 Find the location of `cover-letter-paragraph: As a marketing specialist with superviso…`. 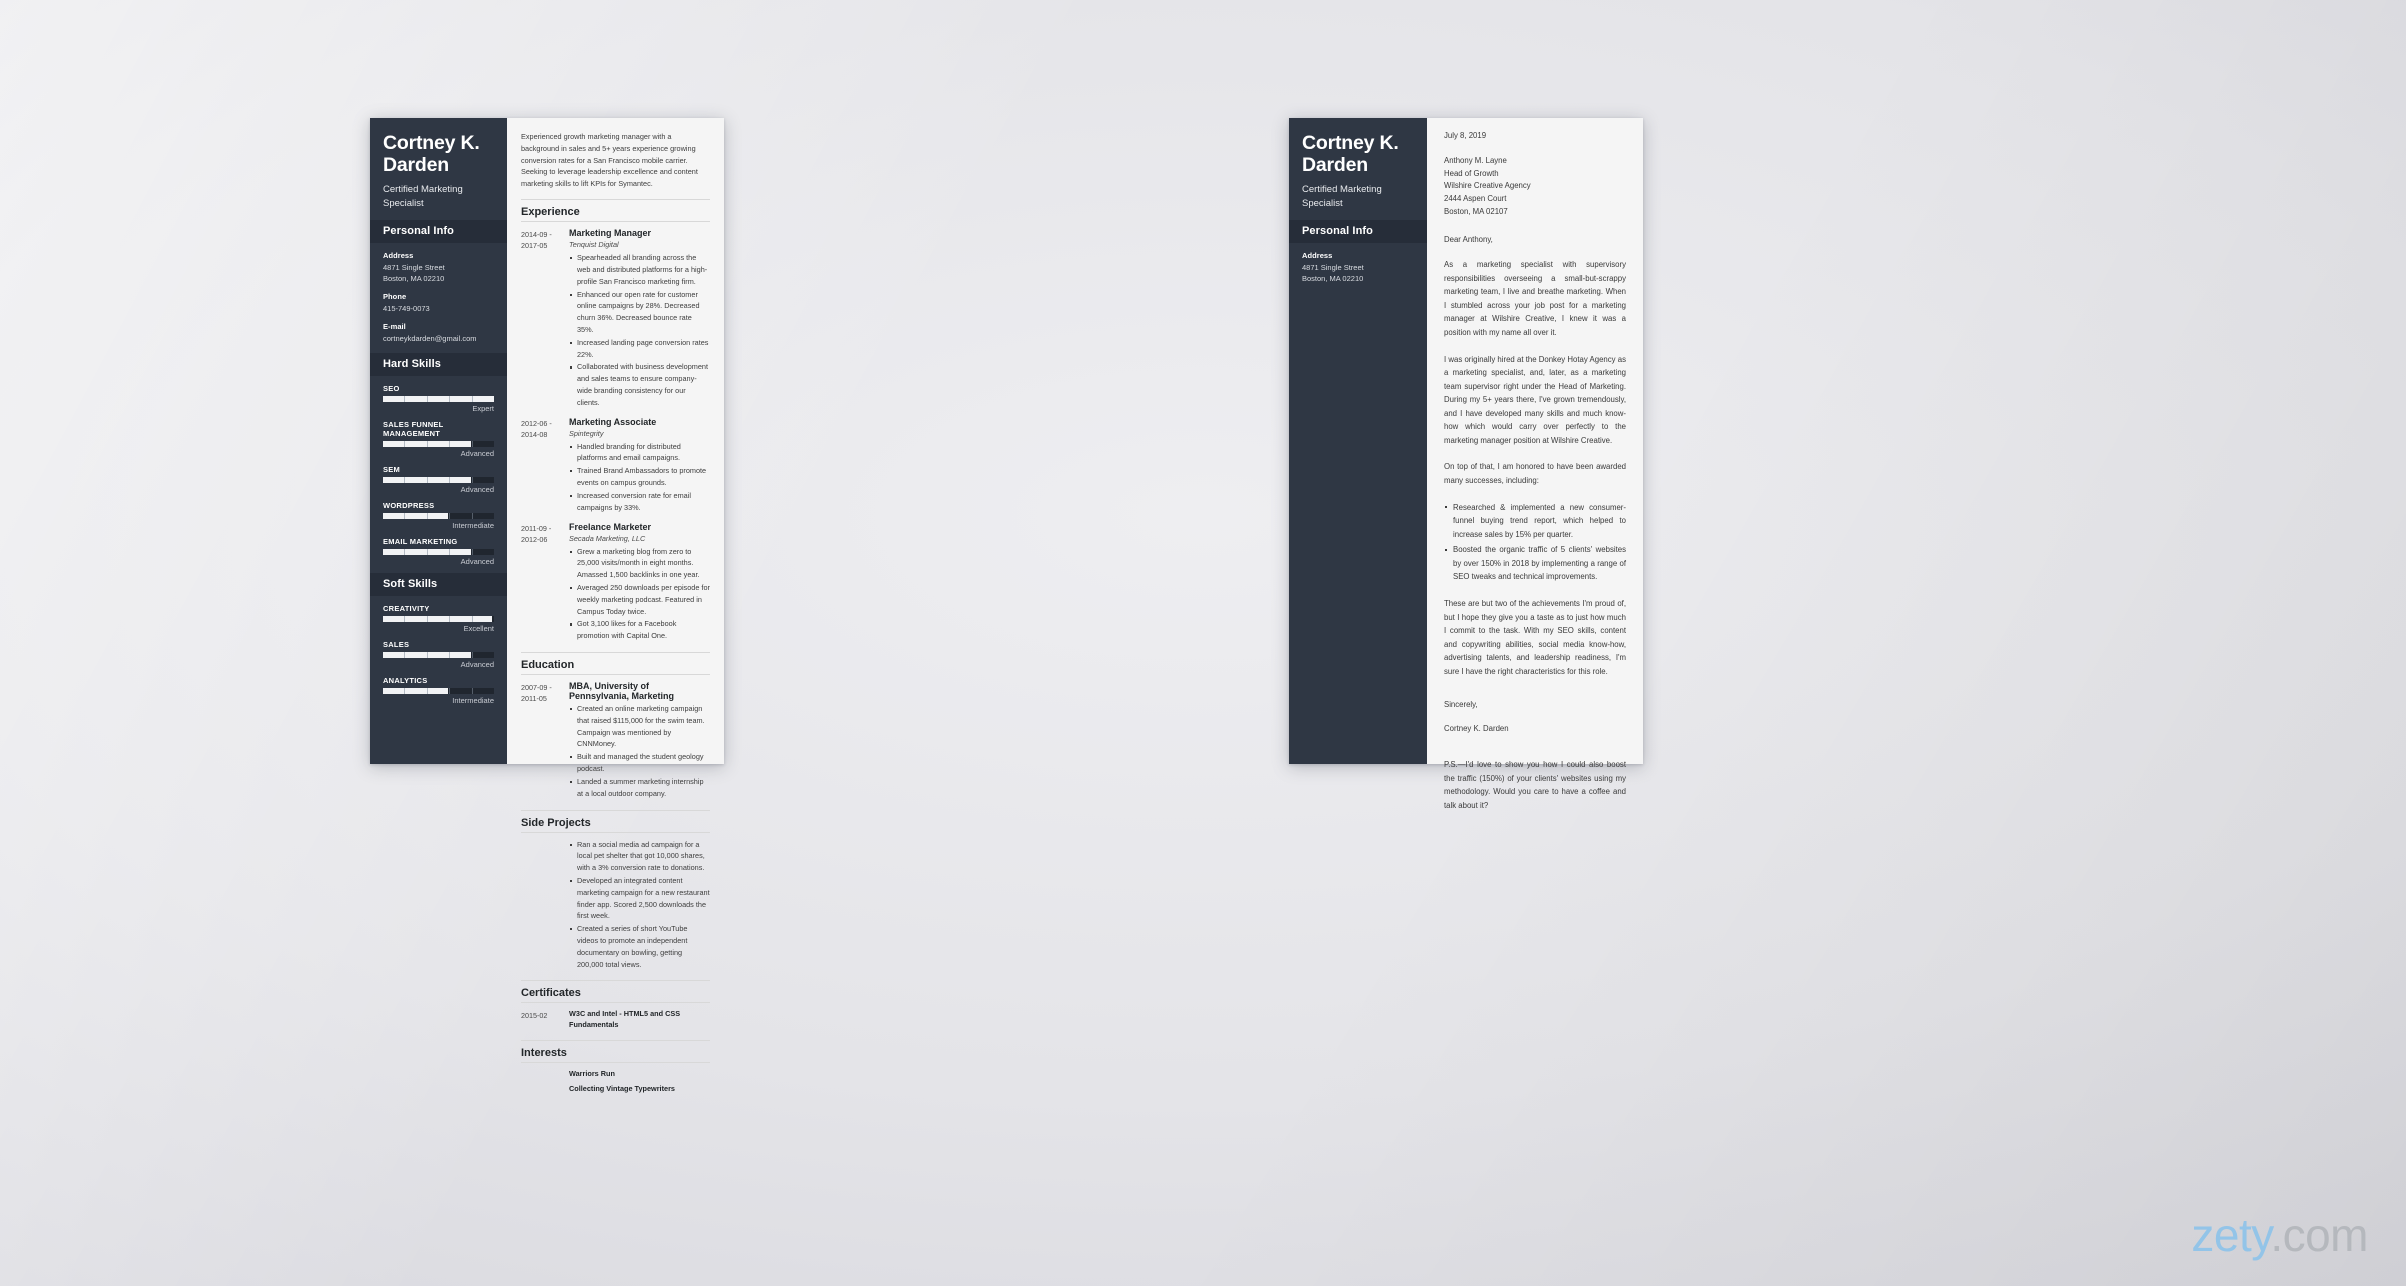

cover-letter-paragraph: As a marketing specialist with superviso… is located at coordinates (1535, 298).